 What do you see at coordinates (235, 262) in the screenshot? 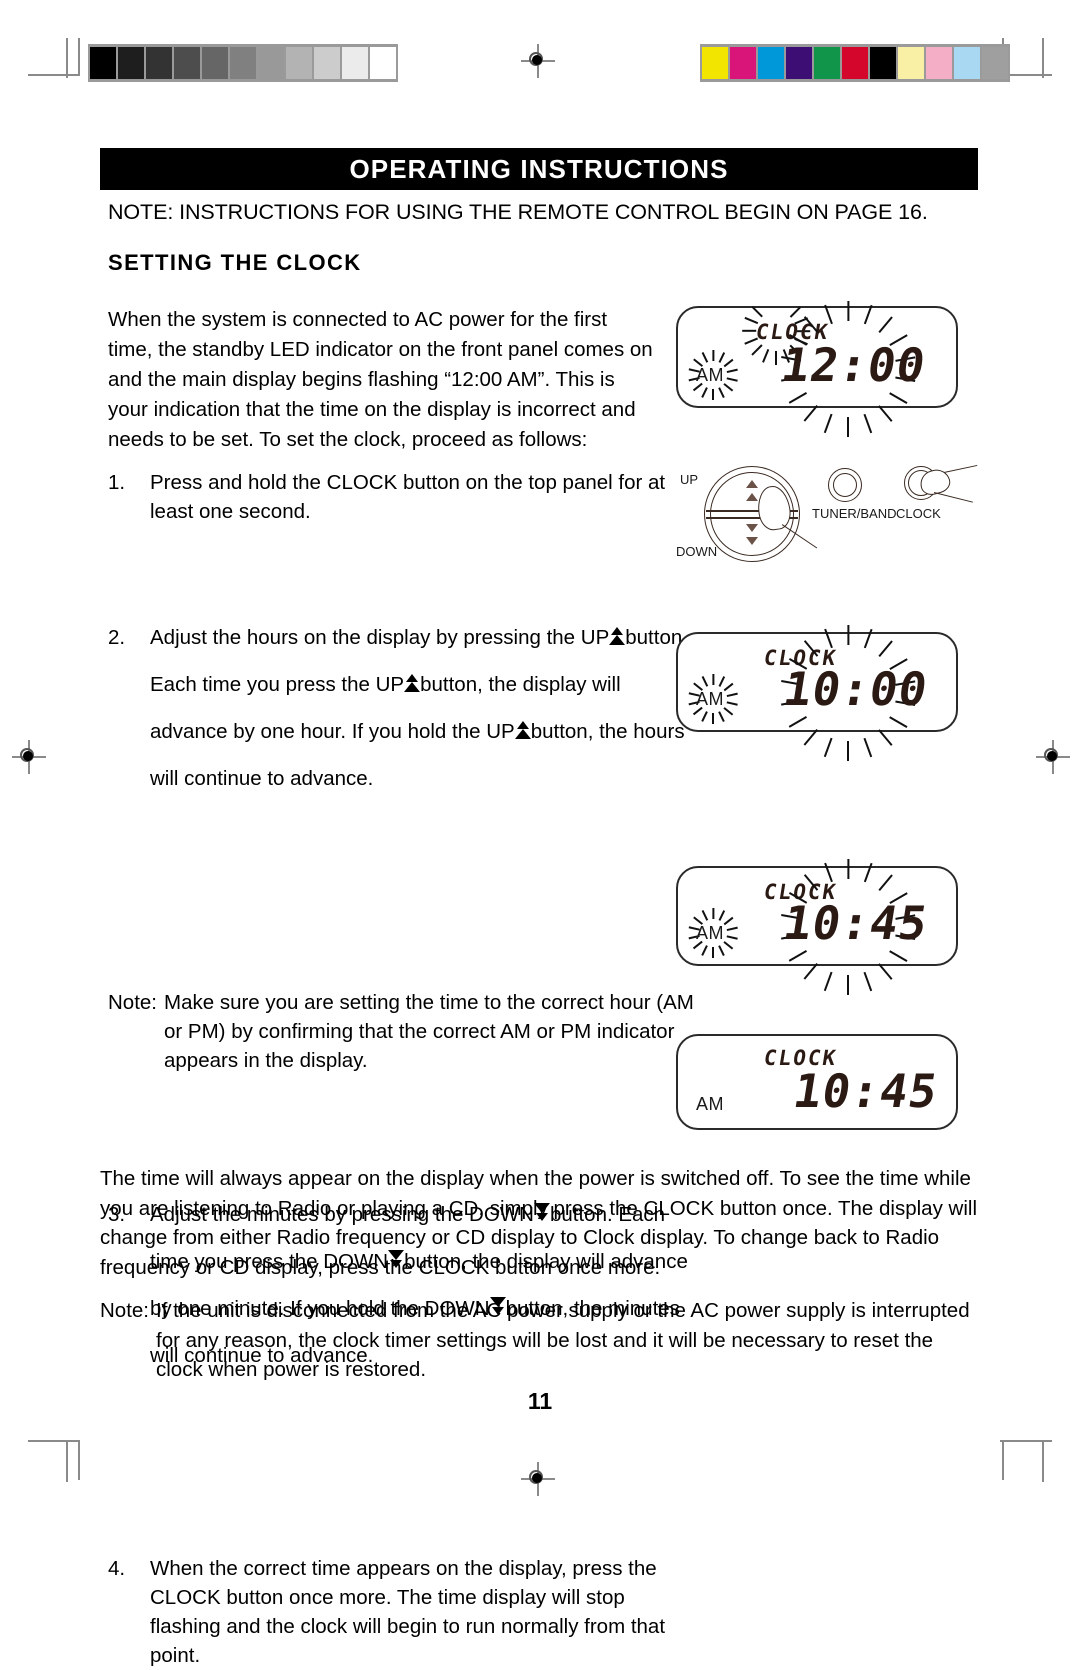
I see `section-heading: SETTING THE CLOCK` at bounding box center [235, 262].